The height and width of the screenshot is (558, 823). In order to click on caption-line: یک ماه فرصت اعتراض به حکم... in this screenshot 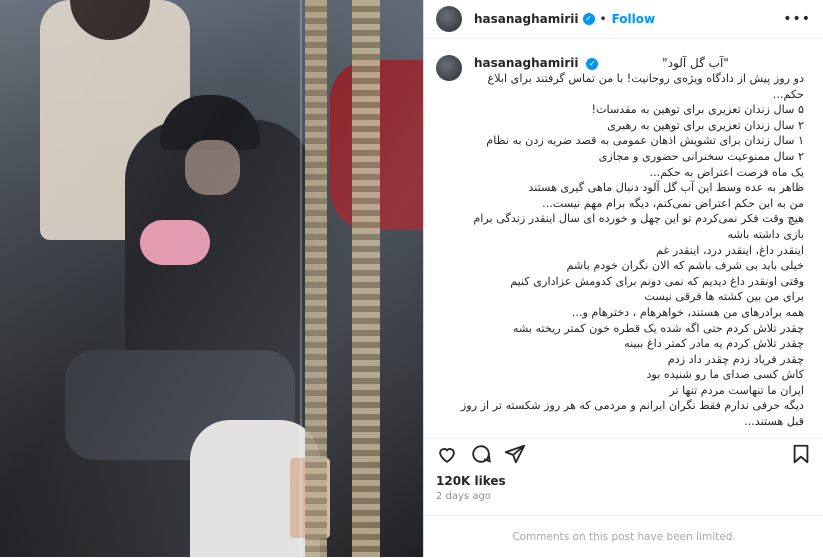, I will do `click(726, 172)`.